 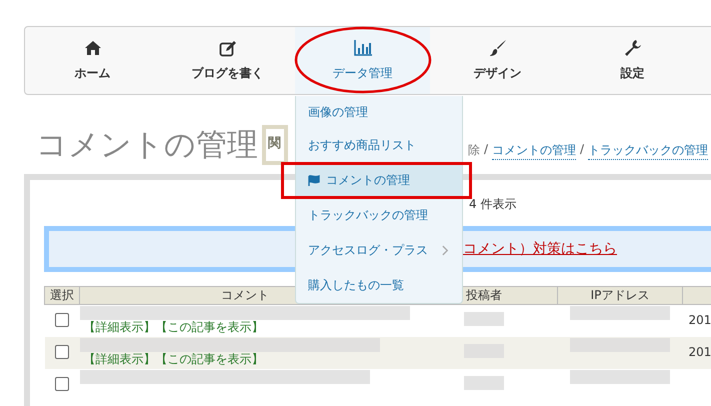 What do you see at coordinates (147, 145) in the screenshot?
I see `page-title: コメントの管理` at bounding box center [147, 145].